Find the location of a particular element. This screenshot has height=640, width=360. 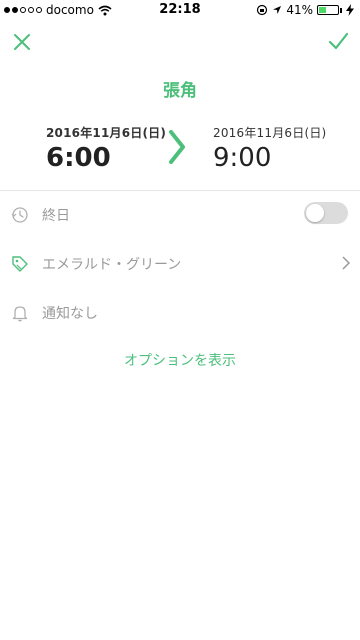

event-title: 張角 is located at coordinates (180, 88).